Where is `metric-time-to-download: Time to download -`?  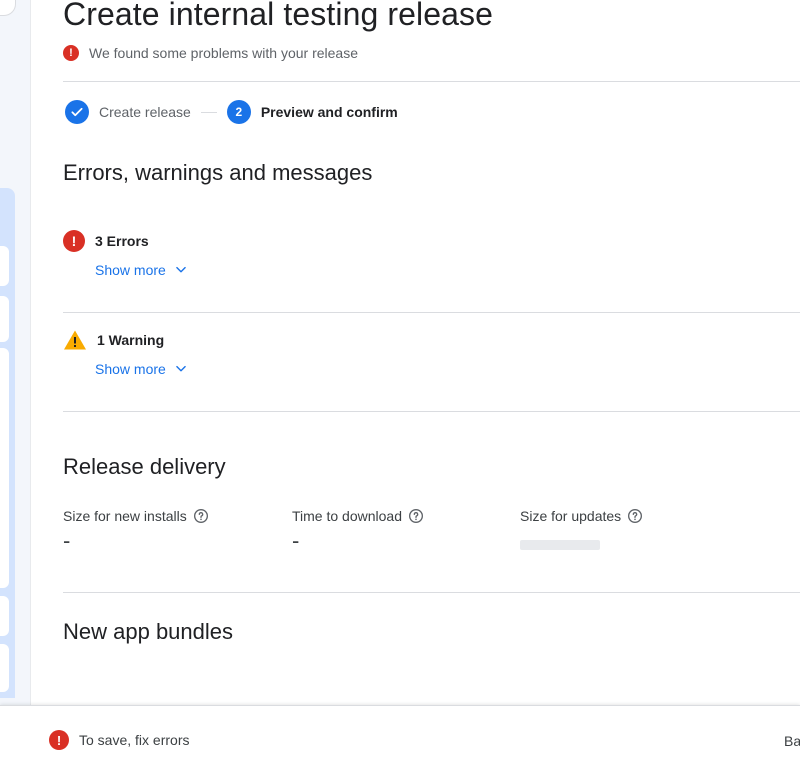 metric-time-to-download: Time to download - is located at coordinates (358, 530).